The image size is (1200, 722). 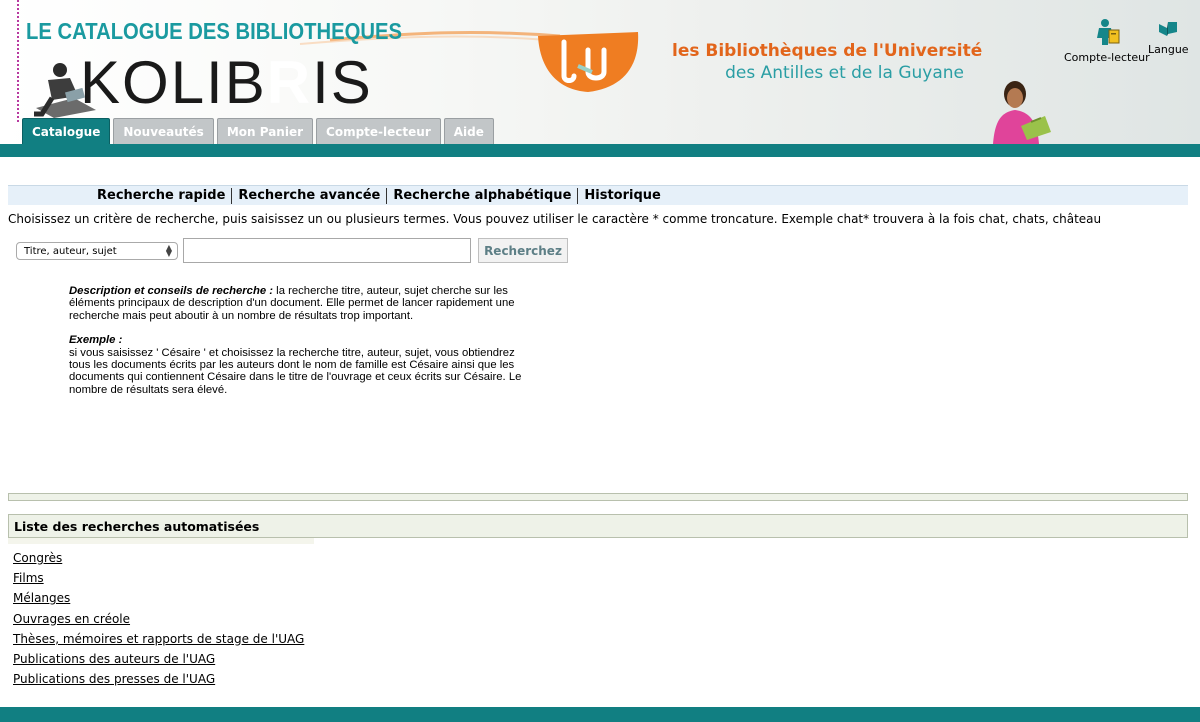 I want to click on automated-searches-title: Liste des recherches automatisées, so click(x=598, y=526).